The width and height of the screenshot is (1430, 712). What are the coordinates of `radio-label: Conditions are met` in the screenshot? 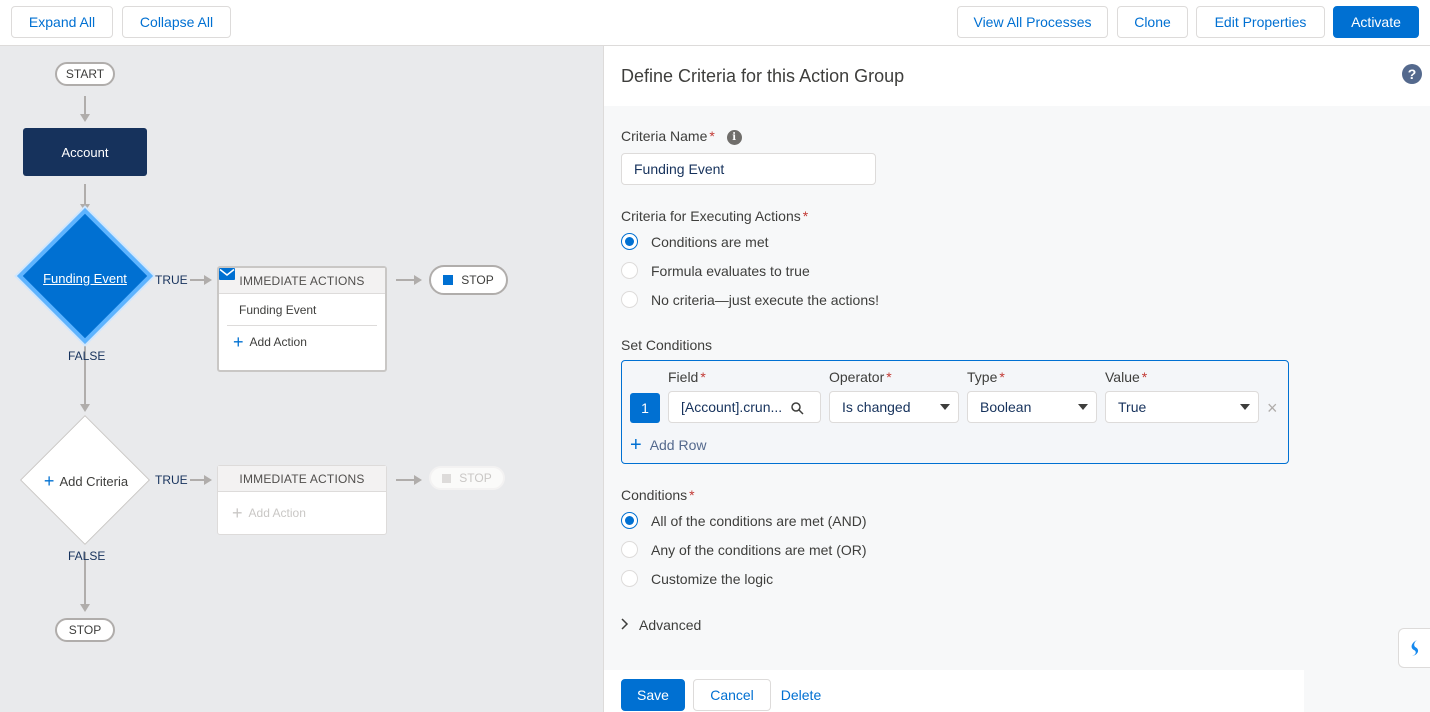 It's located at (710, 241).